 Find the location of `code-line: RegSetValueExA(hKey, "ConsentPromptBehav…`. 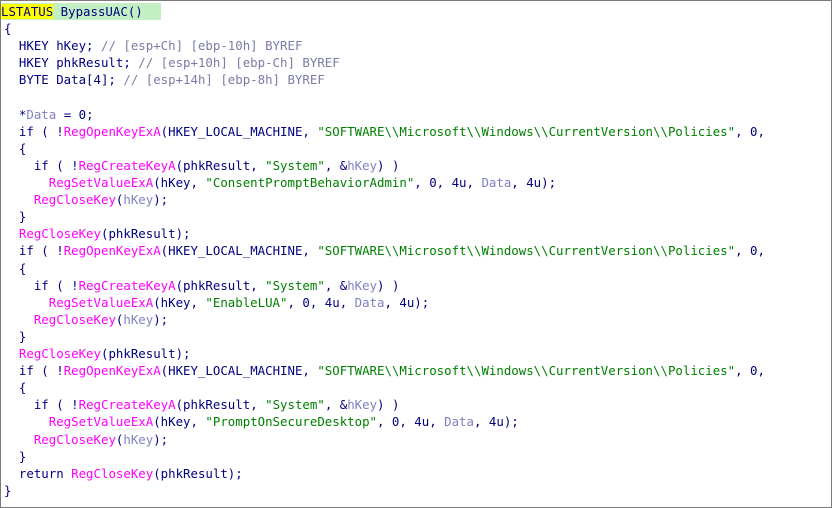

code-line: RegSetValueExA(hKey, "ConsentPromptBehav… is located at coordinates (280, 182).